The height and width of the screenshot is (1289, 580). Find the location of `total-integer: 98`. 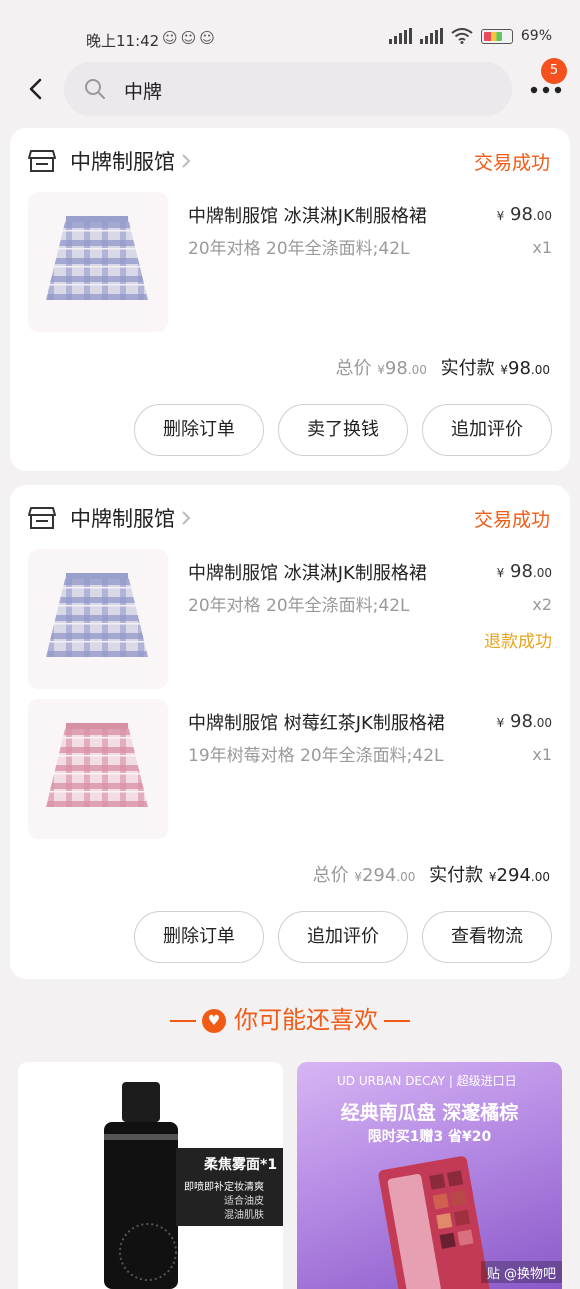

total-integer: 98 is located at coordinates (396, 368).